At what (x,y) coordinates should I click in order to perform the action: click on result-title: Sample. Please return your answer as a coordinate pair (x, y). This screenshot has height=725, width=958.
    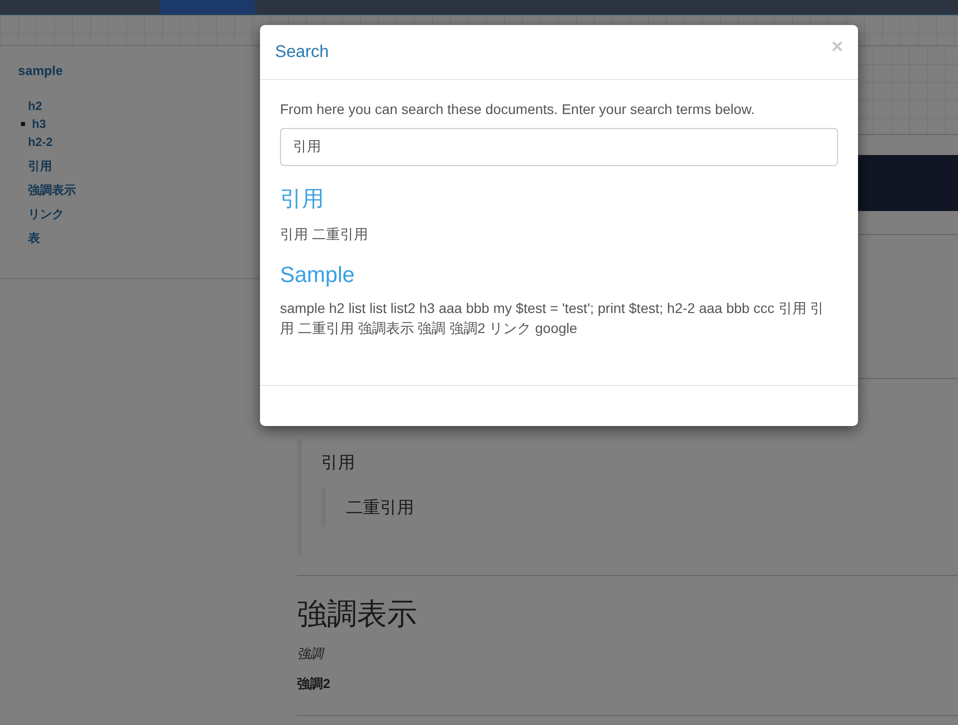
    Looking at the image, I should click on (559, 275).